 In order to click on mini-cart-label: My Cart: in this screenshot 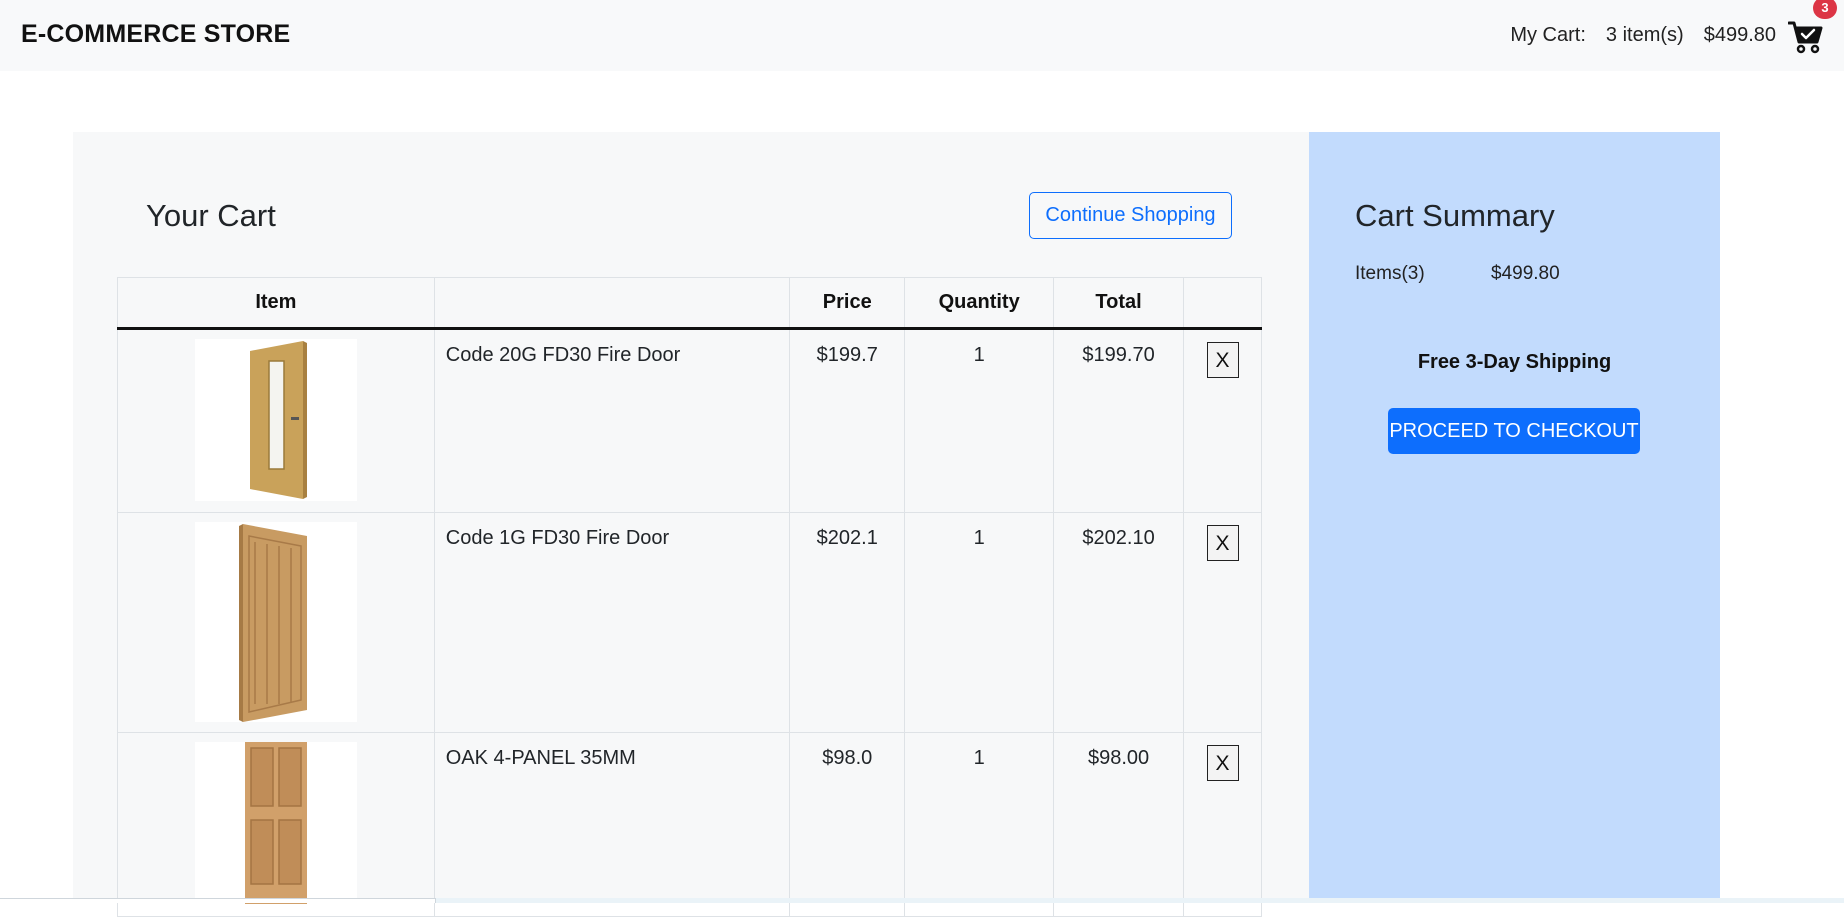, I will do `click(1548, 35)`.